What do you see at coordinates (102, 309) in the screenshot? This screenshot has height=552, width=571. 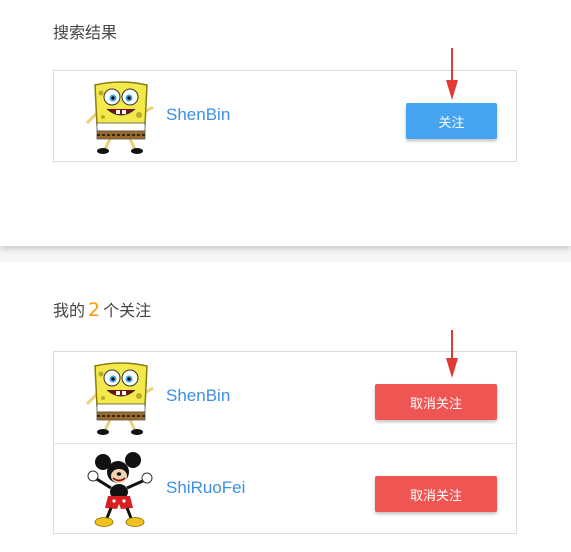 I see `following-title: 我的 2 个关注` at bounding box center [102, 309].